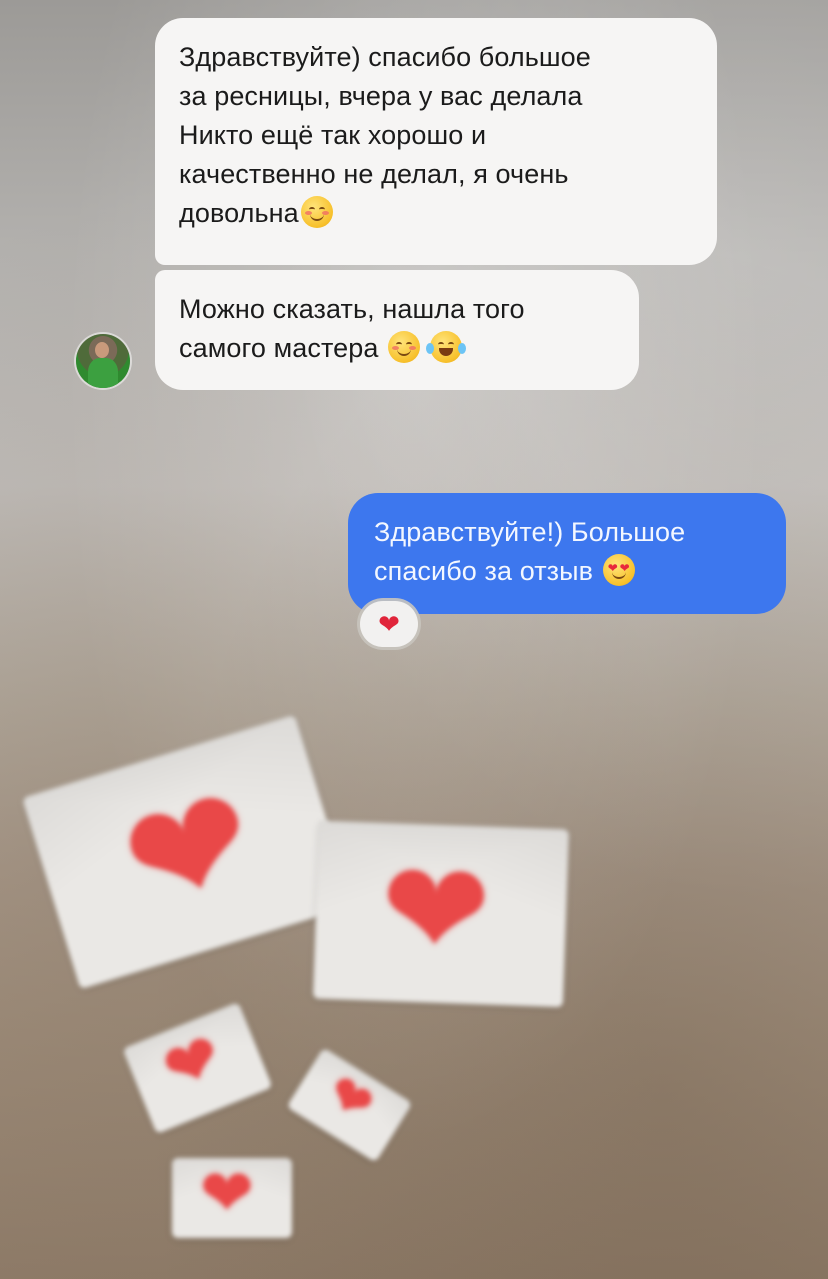 The height and width of the screenshot is (1279, 828). Describe the element at coordinates (570, 571) in the screenshot. I see `message-line: спасибо за отзыв ❤ ❤` at that location.